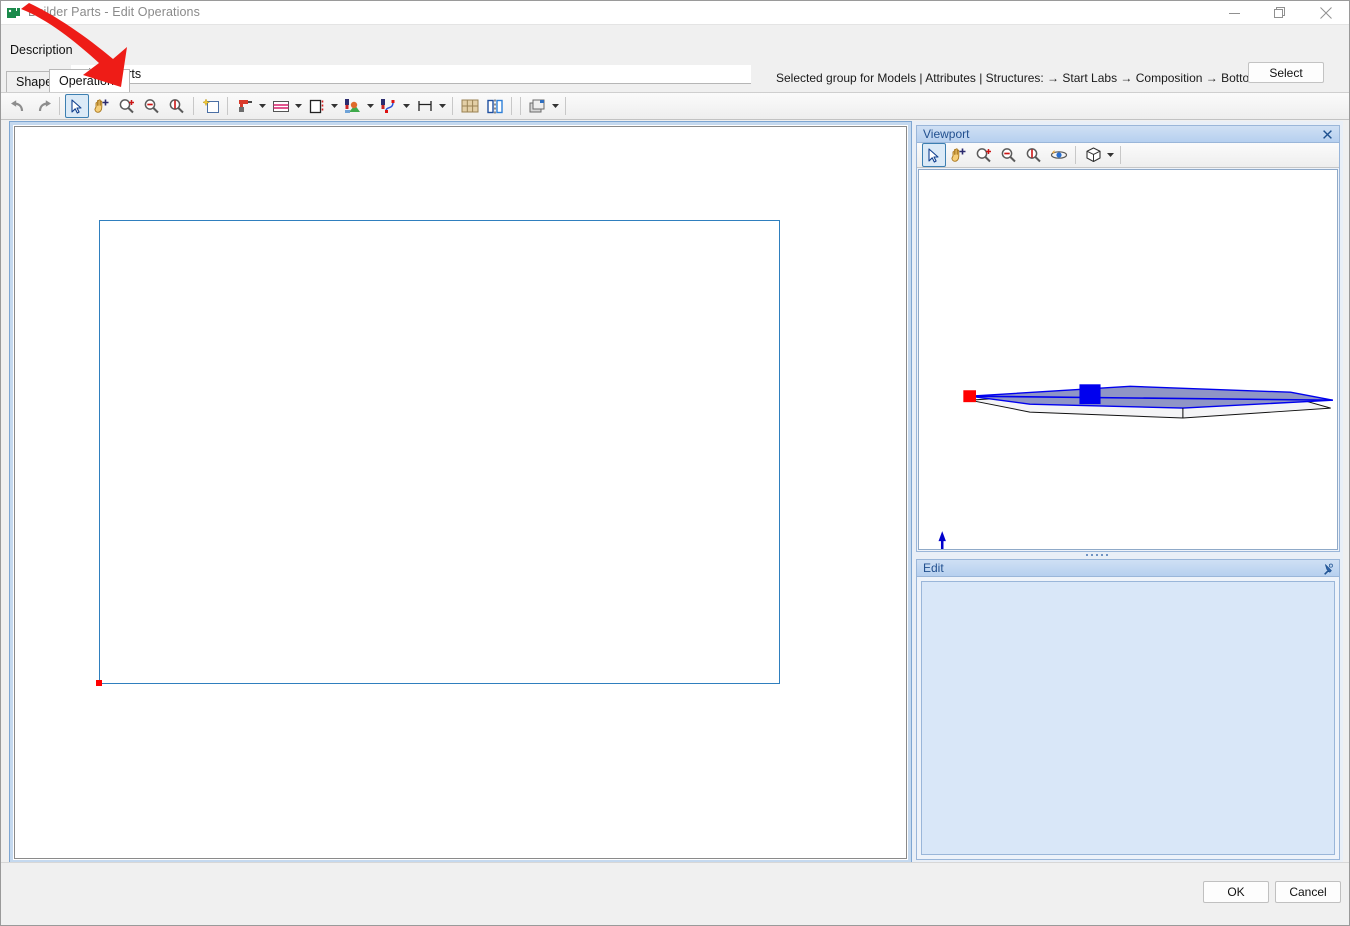 This screenshot has height=926, width=1350. What do you see at coordinates (1093, 155) in the screenshot?
I see `view-cube-icon` at bounding box center [1093, 155].